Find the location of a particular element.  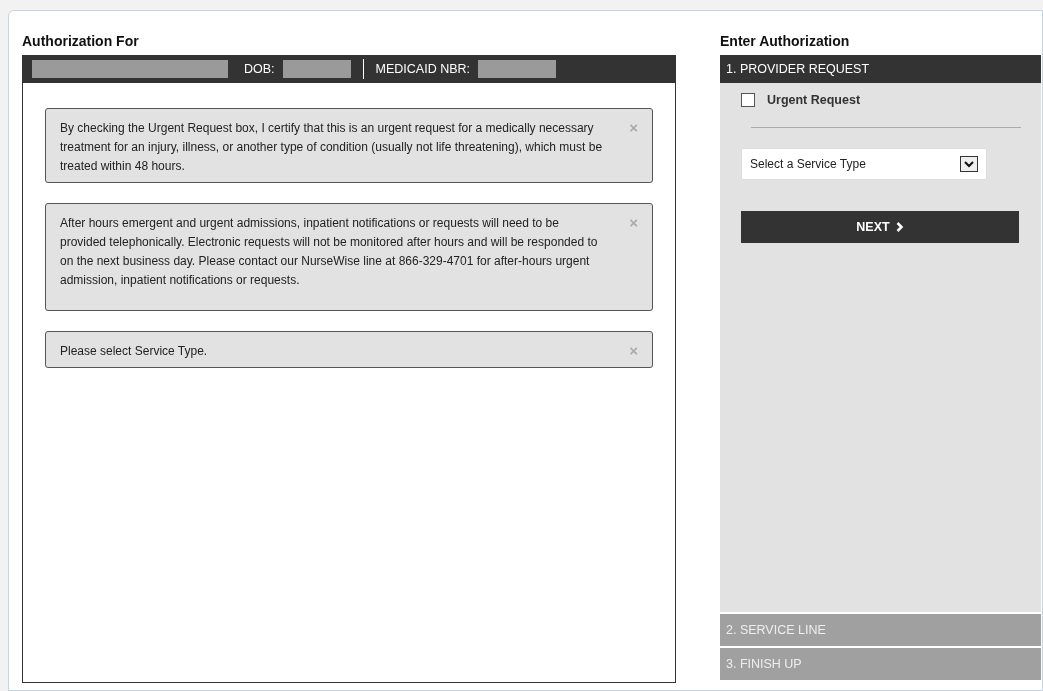

alert-text: Please select Service Type. is located at coordinates (134, 351).